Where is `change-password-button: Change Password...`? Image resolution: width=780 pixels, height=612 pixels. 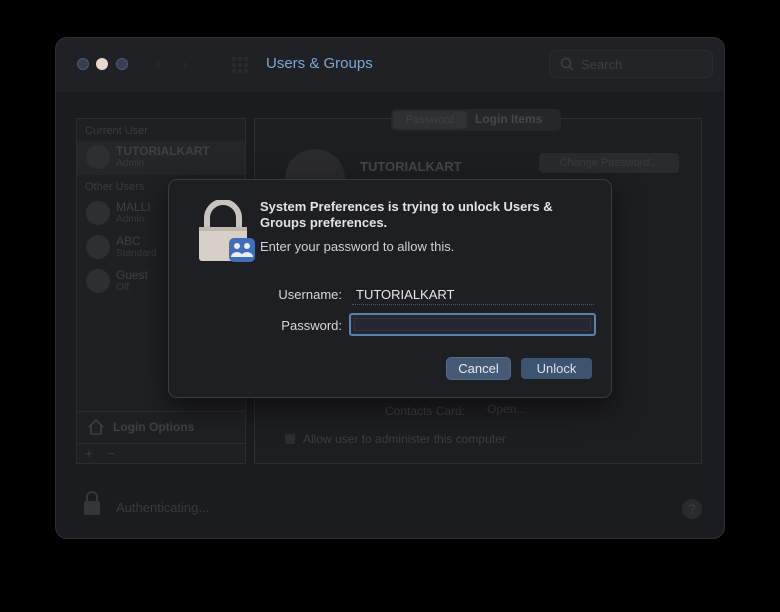 change-password-button: Change Password... is located at coordinates (609, 163).